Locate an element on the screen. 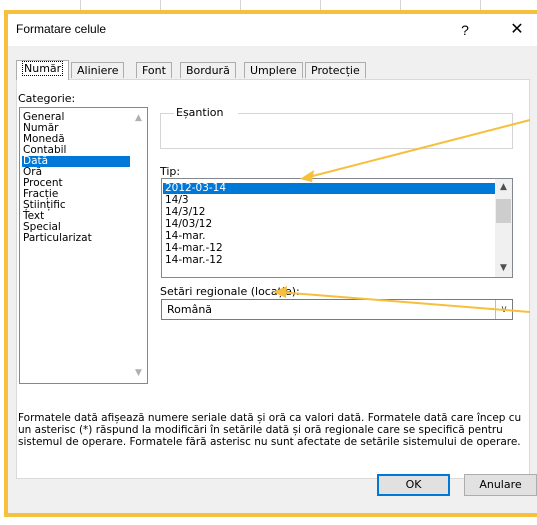 The height and width of the screenshot is (525, 537). type-item: 14-mar. is located at coordinates (185, 236).